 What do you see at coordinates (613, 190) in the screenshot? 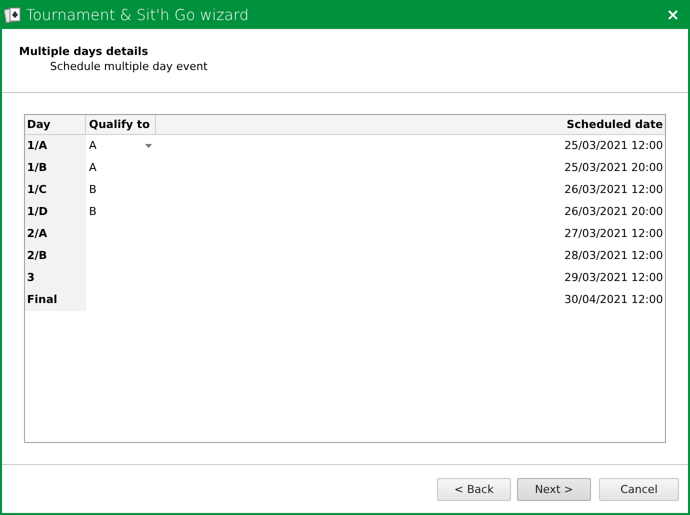
I see `table-cell-text: 26/03/2021 12:00` at bounding box center [613, 190].